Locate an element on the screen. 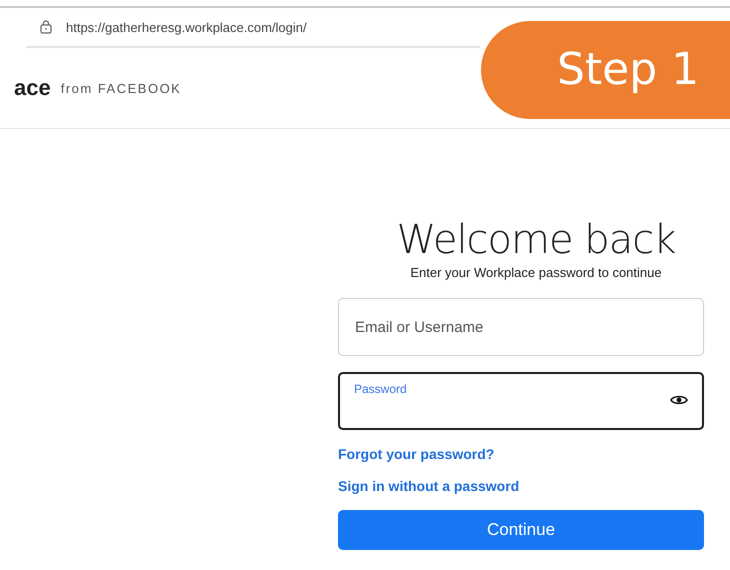  input-field: Email or Username is located at coordinates (521, 327).